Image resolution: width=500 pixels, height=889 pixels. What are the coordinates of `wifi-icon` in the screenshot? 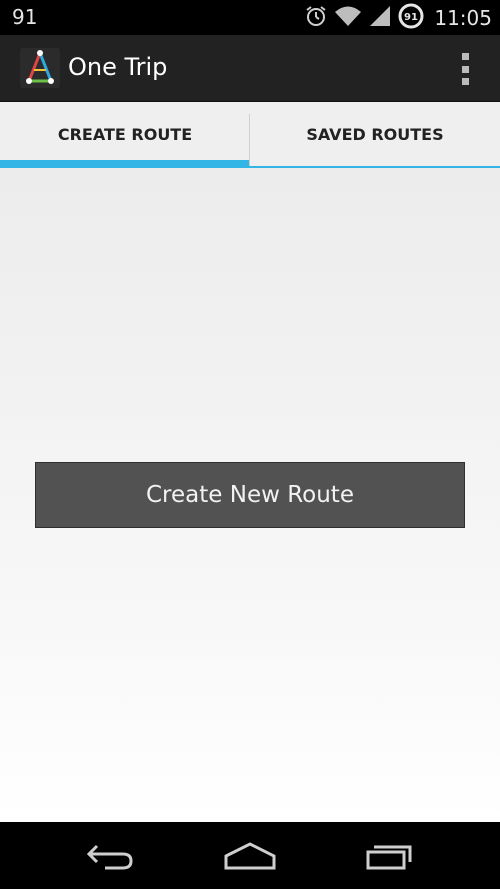 It's located at (348, 18).